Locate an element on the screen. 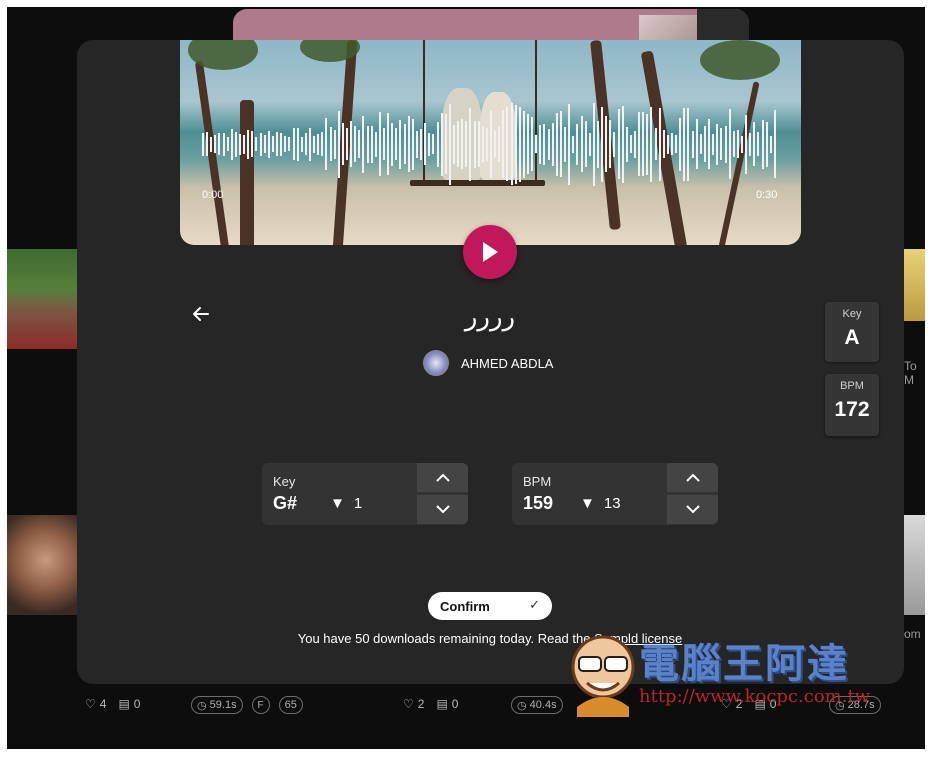 This screenshot has height=757, width=932. avatar is located at coordinates (436, 363).